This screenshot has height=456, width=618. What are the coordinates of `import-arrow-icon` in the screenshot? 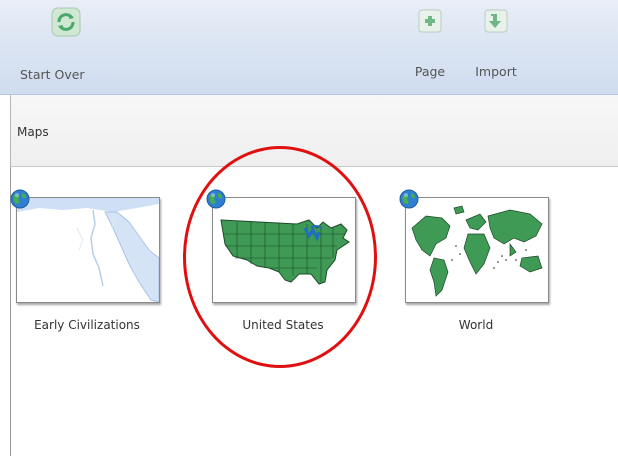 It's located at (496, 21).